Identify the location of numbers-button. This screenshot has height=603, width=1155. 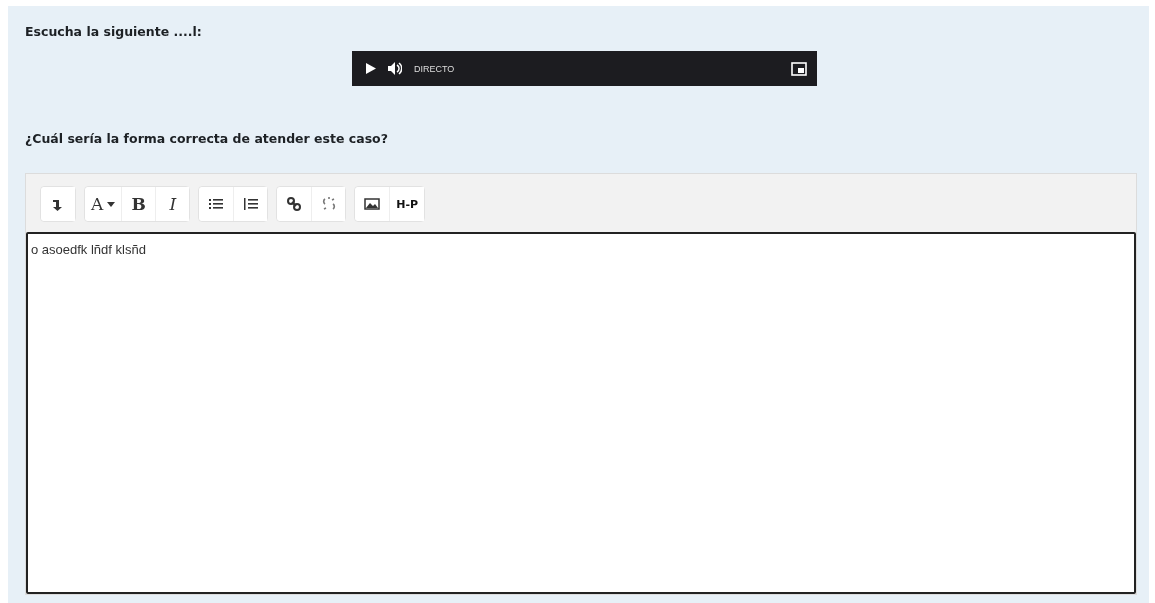
(250, 204).